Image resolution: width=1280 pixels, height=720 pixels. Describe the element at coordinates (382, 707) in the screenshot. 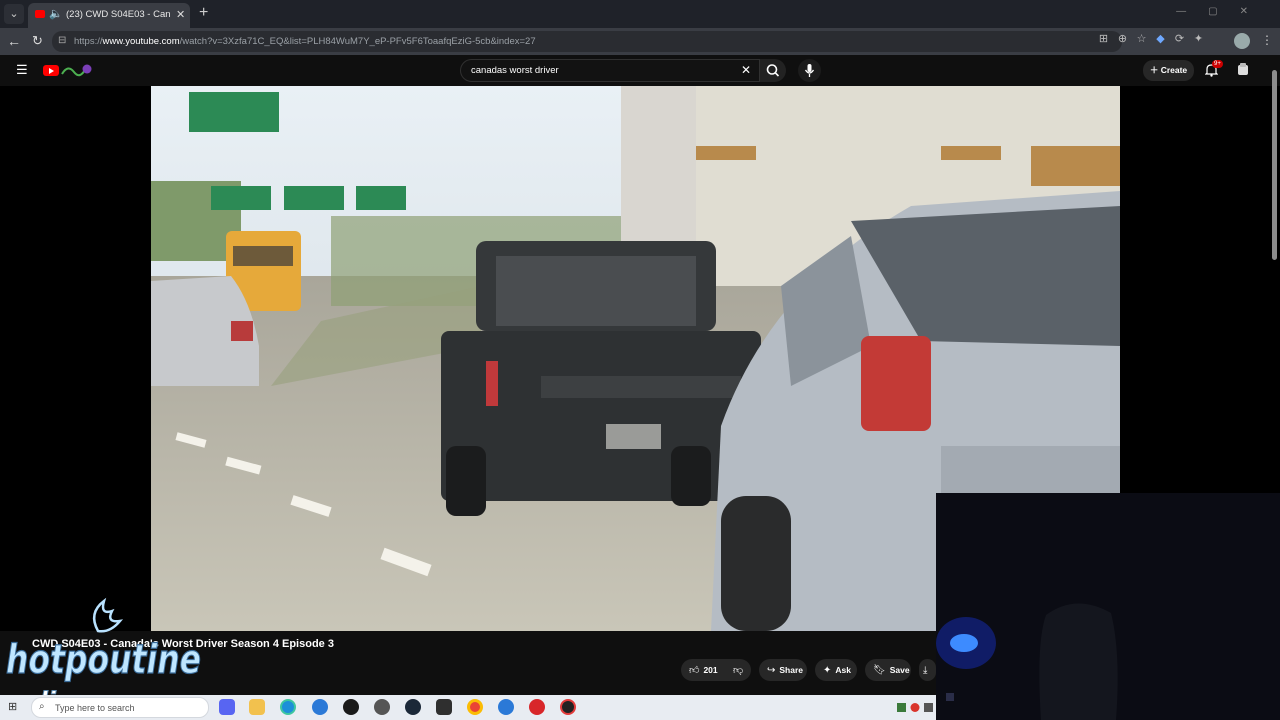

I see `settings-gear-icon` at that location.